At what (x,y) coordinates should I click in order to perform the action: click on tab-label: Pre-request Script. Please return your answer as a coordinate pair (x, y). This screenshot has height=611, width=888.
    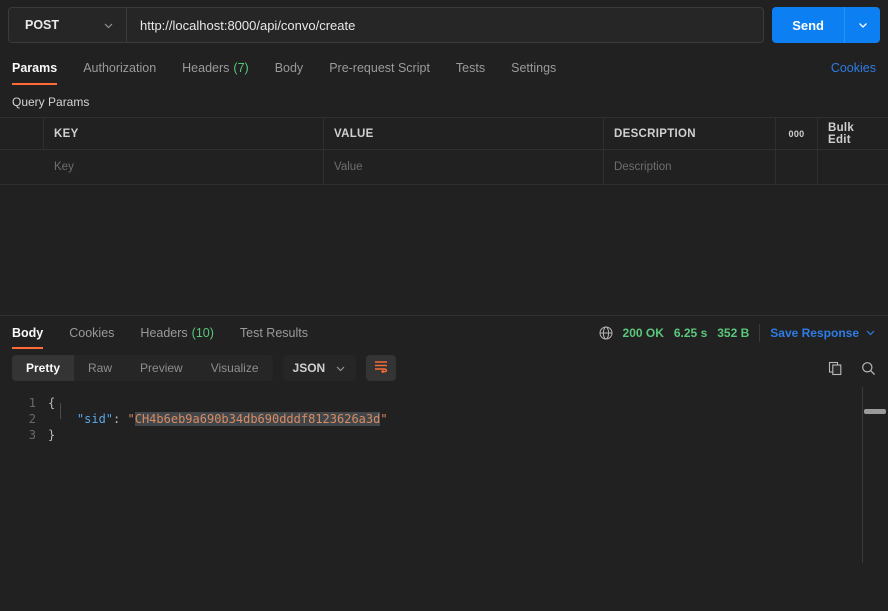
    Looking at the image, I should click on (379, 67).